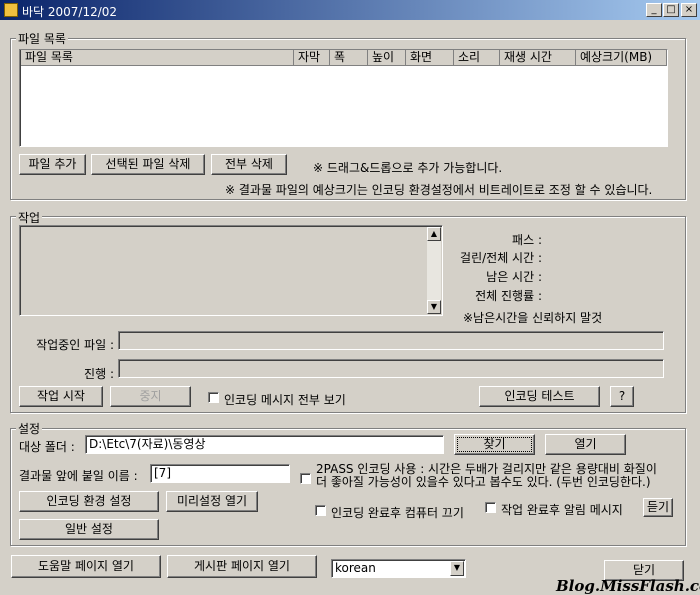 Image resolution: width=700 pixels, height=595 pixels. Describe the element at coordinates (148, 164) in the screenshot. I see `delete-selected-button: 선택된 파일 삭제` at that location.